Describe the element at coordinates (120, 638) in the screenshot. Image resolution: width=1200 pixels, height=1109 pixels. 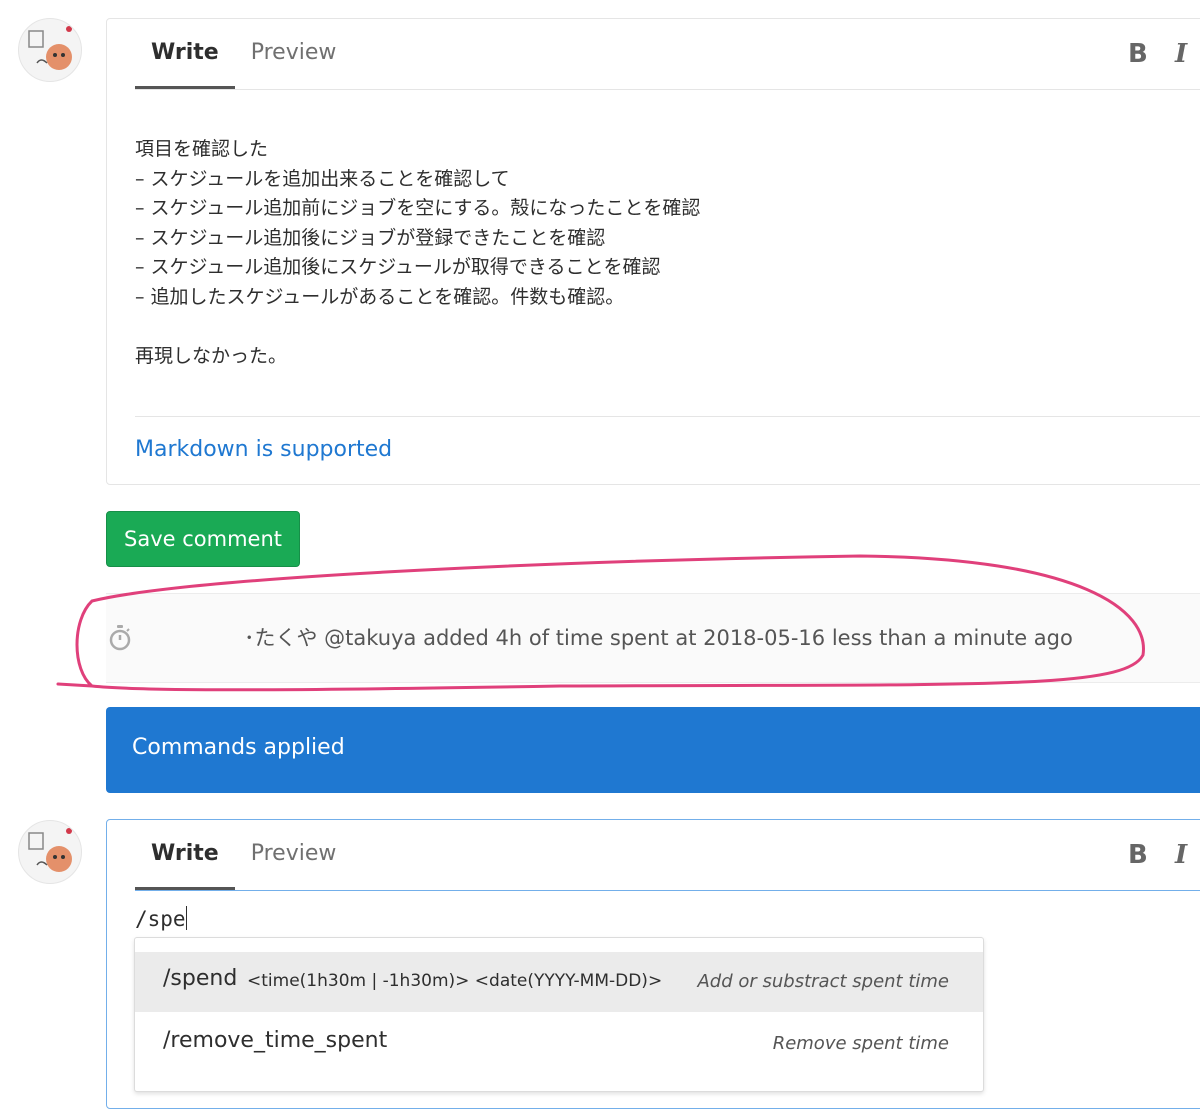
I see `stopwatch-icon` at that location.